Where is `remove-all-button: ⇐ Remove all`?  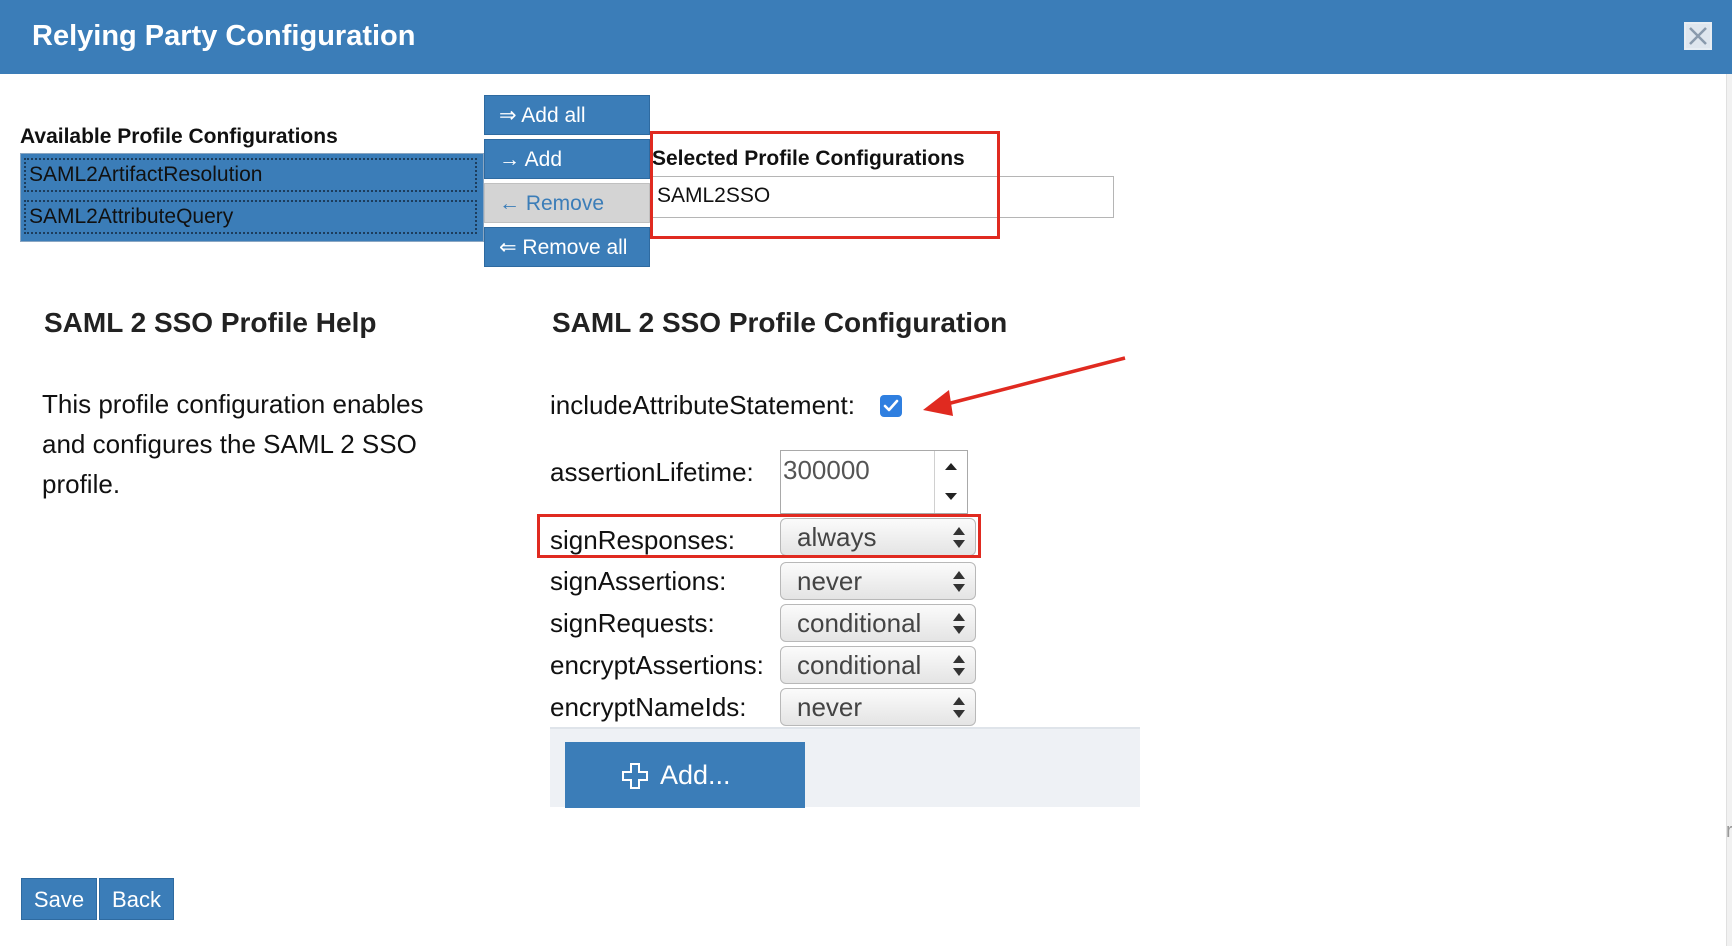 remove-all-button: ⇐ Remove all is located at coordinates (567, 247).